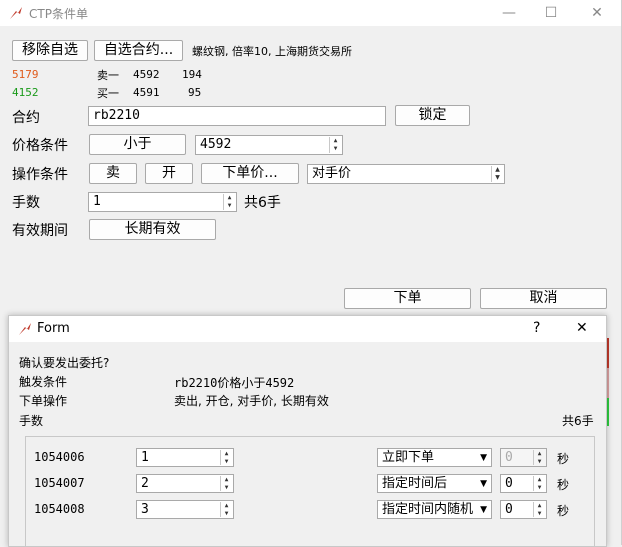 Image resolution: width=622 pixels, height=547 pixels. I want to click on order-mode-select: 立即下单 ▼, so click(434, 457).